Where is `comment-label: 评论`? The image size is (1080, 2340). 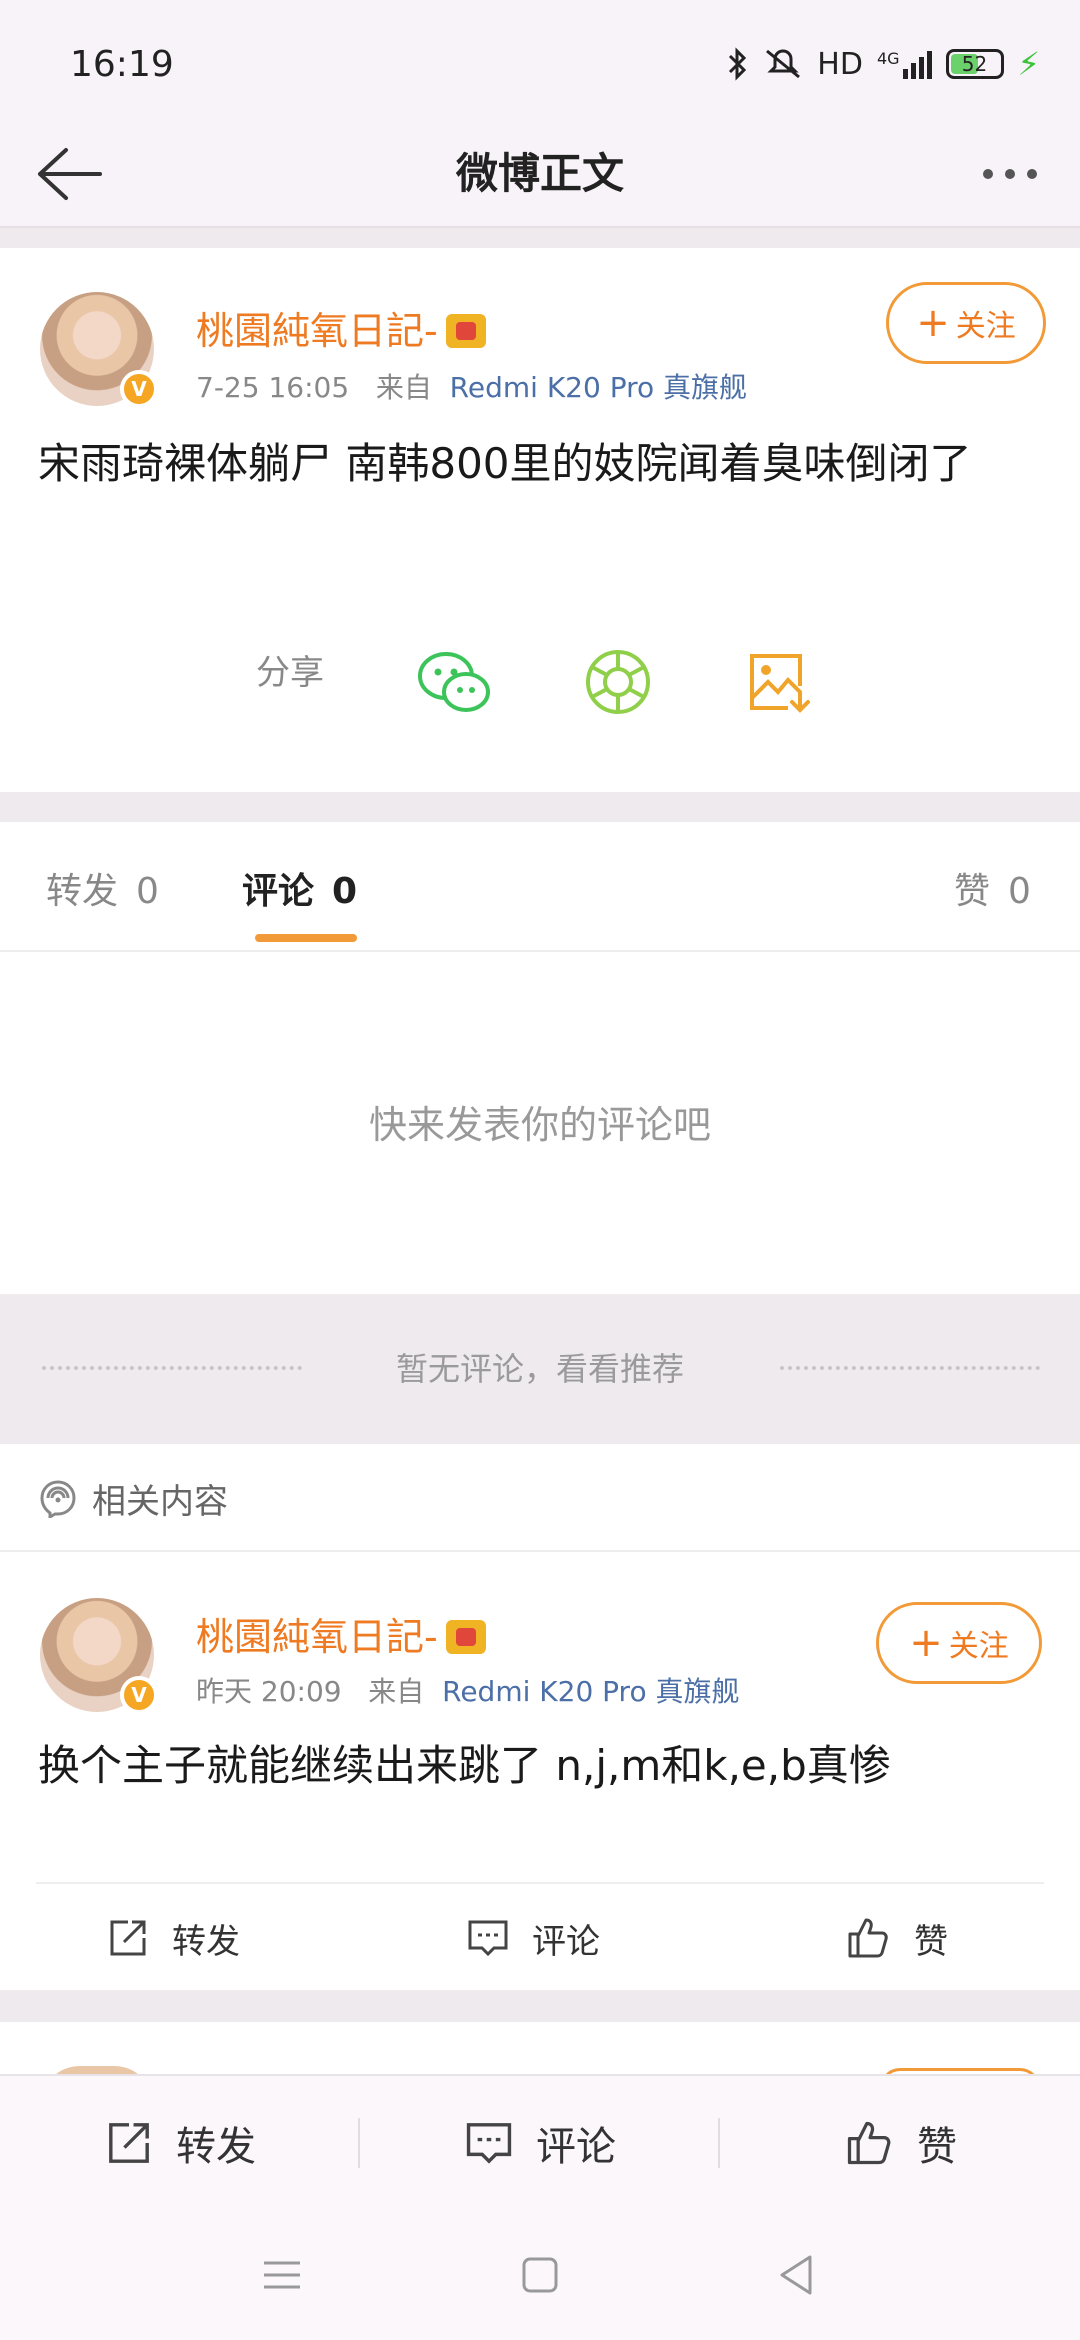 comment-label: 评论 is located at coordinates (576, 2147).